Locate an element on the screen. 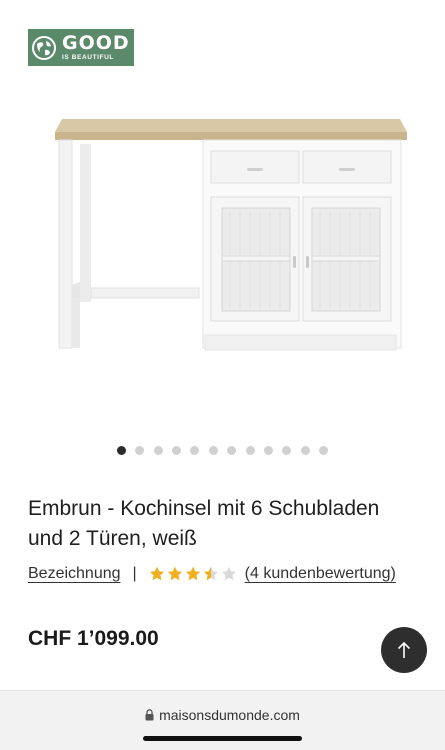 The image size is (445, 750). back-to-top-button is located at coordinates (404, 650).